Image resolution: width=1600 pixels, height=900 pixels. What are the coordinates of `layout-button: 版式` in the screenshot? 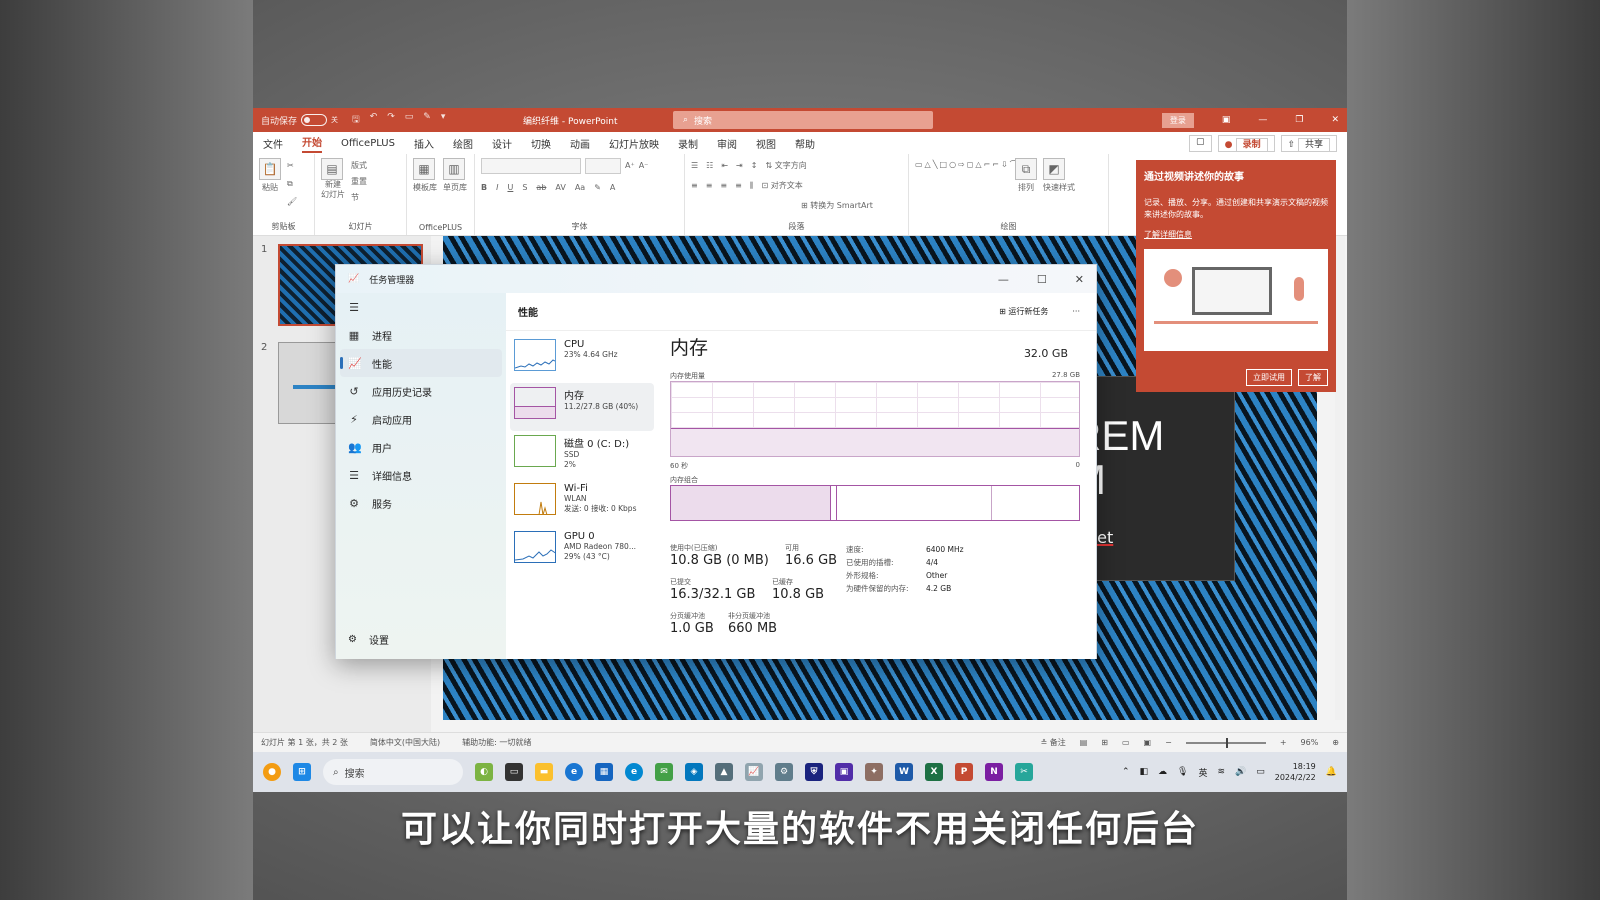 It's located at (359, 166).